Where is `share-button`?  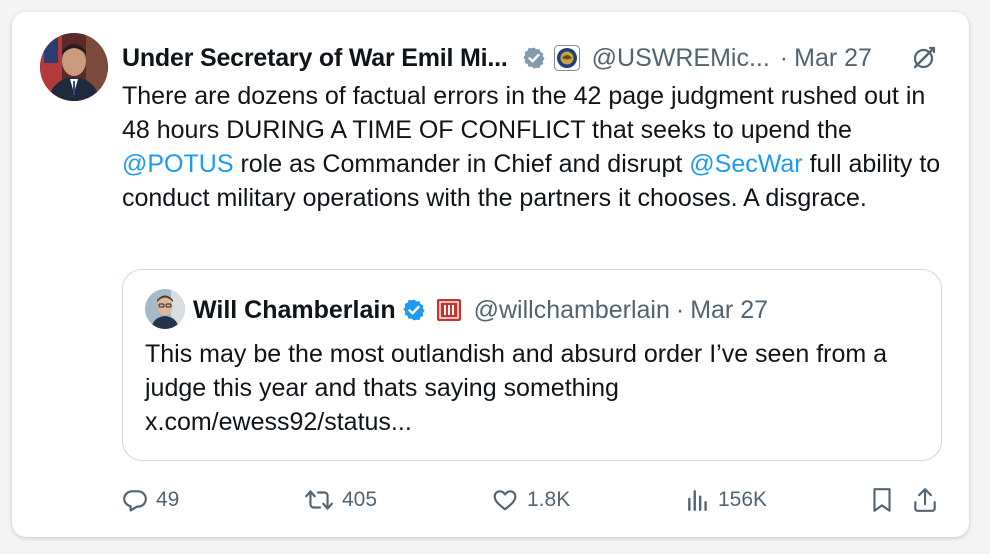 share-button is located at coordinates (925, 500).